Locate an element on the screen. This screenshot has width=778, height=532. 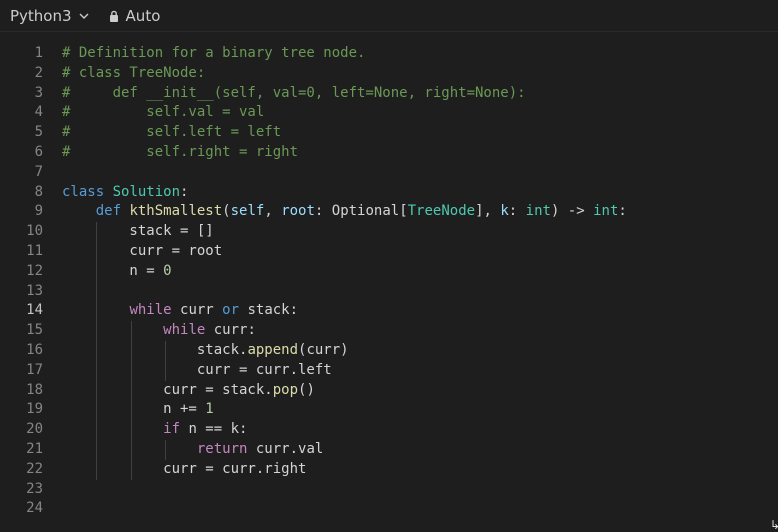
code-token: () is located at coordinates (306, 389).